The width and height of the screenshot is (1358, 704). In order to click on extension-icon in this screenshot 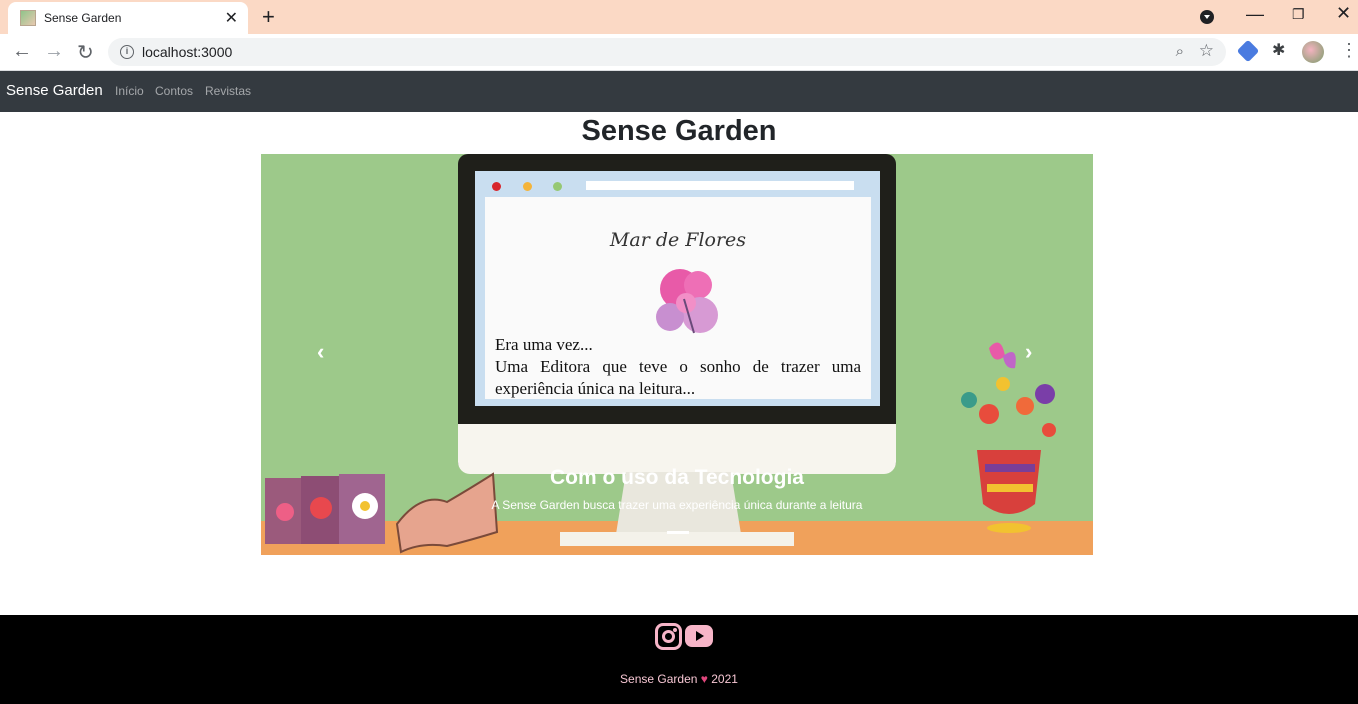, I will do `click(1248, 51)`.